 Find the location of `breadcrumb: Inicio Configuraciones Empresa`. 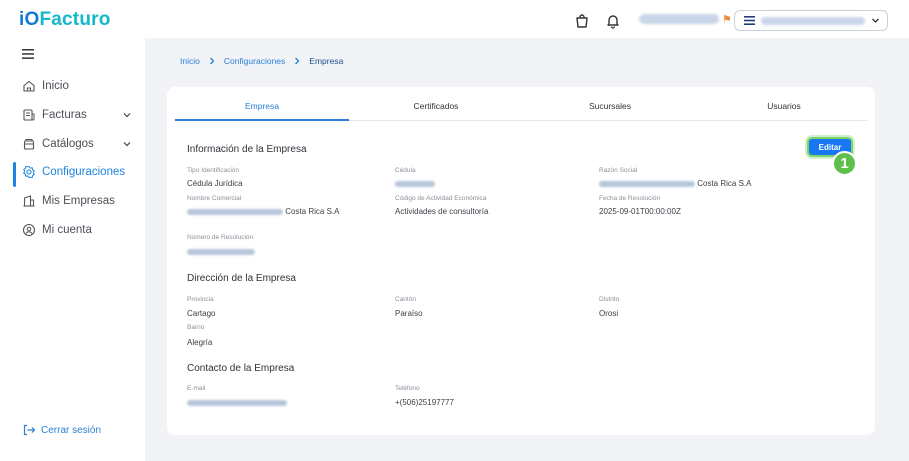

breadcrumb: Inicio Configuraciones Empresa is located at coordinates (261, 61).